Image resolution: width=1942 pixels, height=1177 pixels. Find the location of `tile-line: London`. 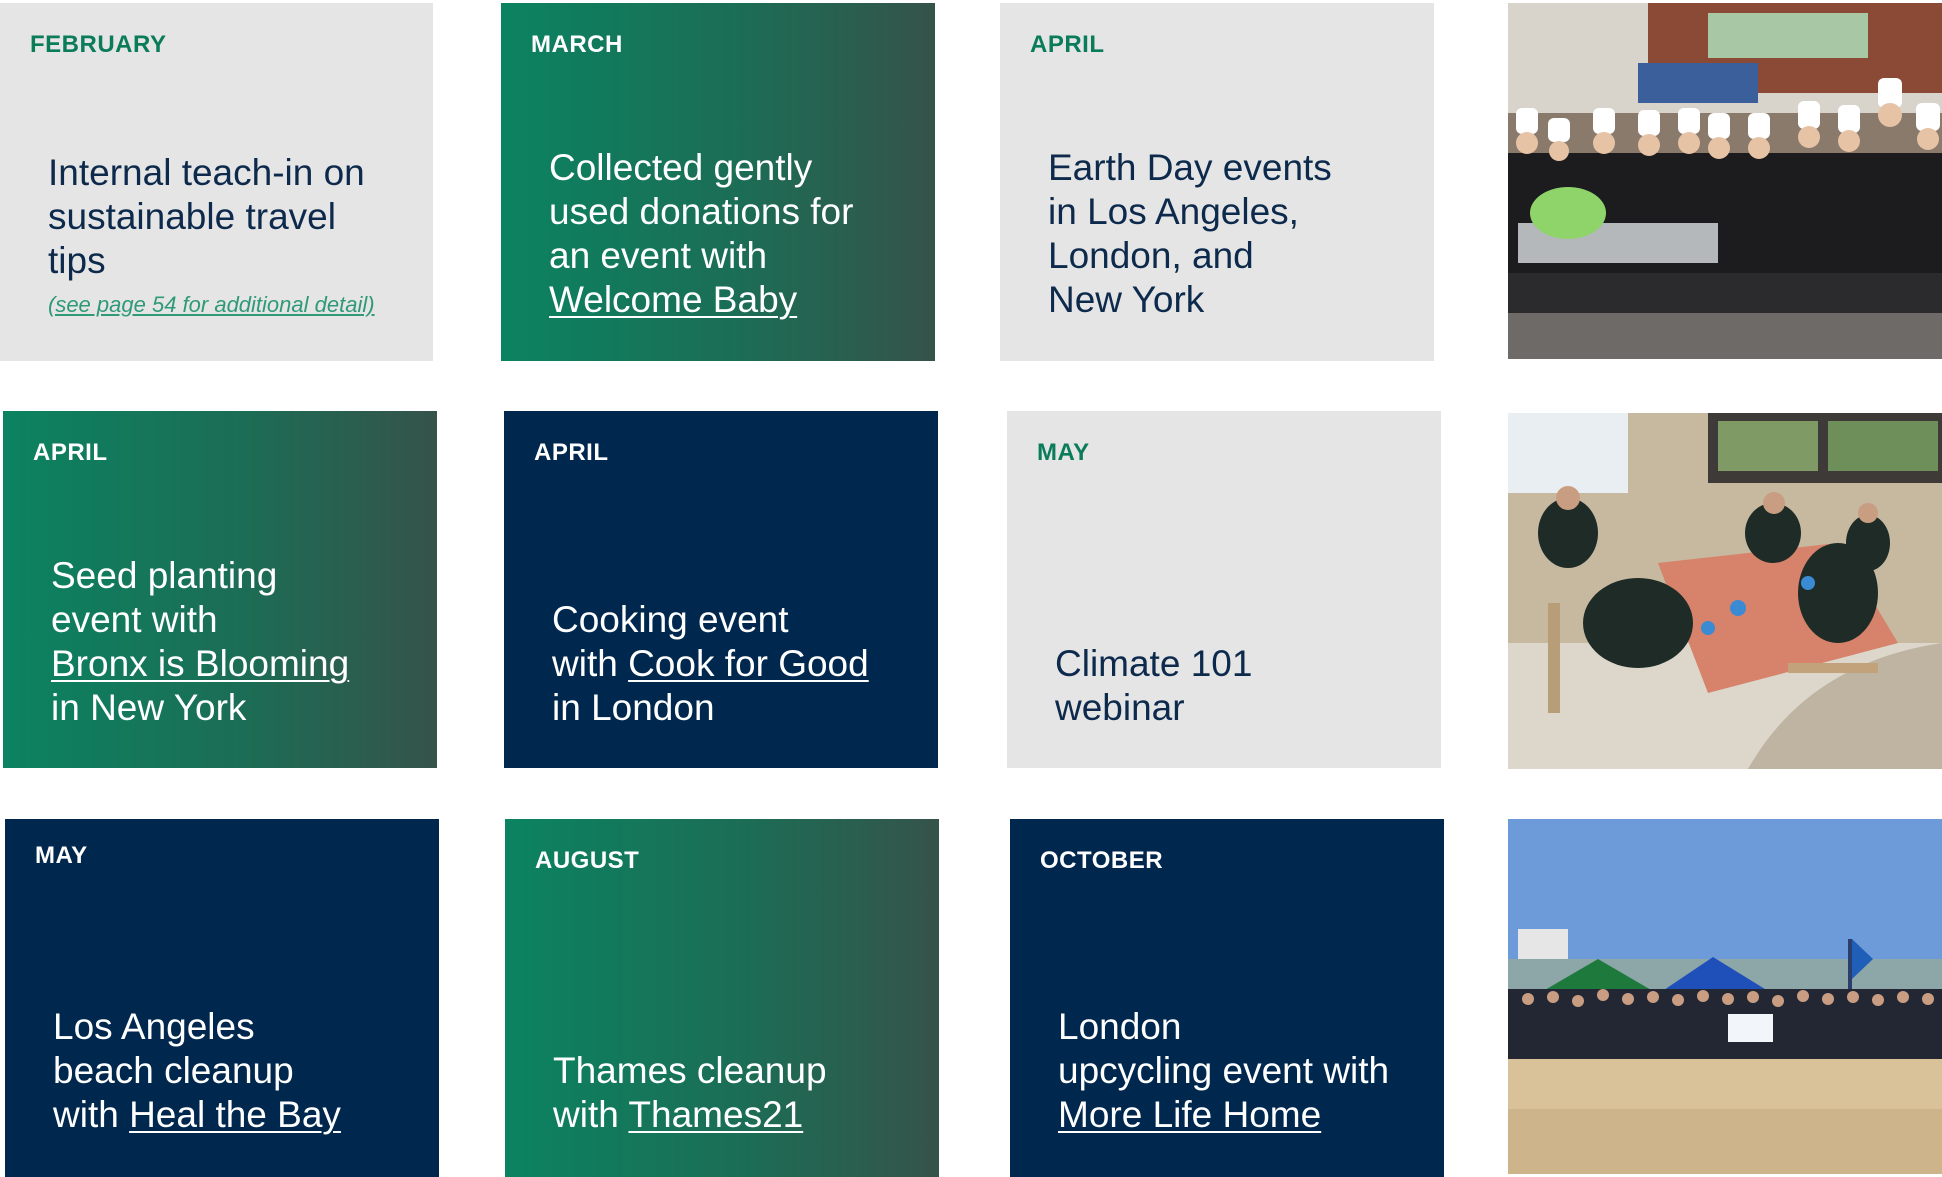

tile-line: London is located at coordinates (1120, 1026).